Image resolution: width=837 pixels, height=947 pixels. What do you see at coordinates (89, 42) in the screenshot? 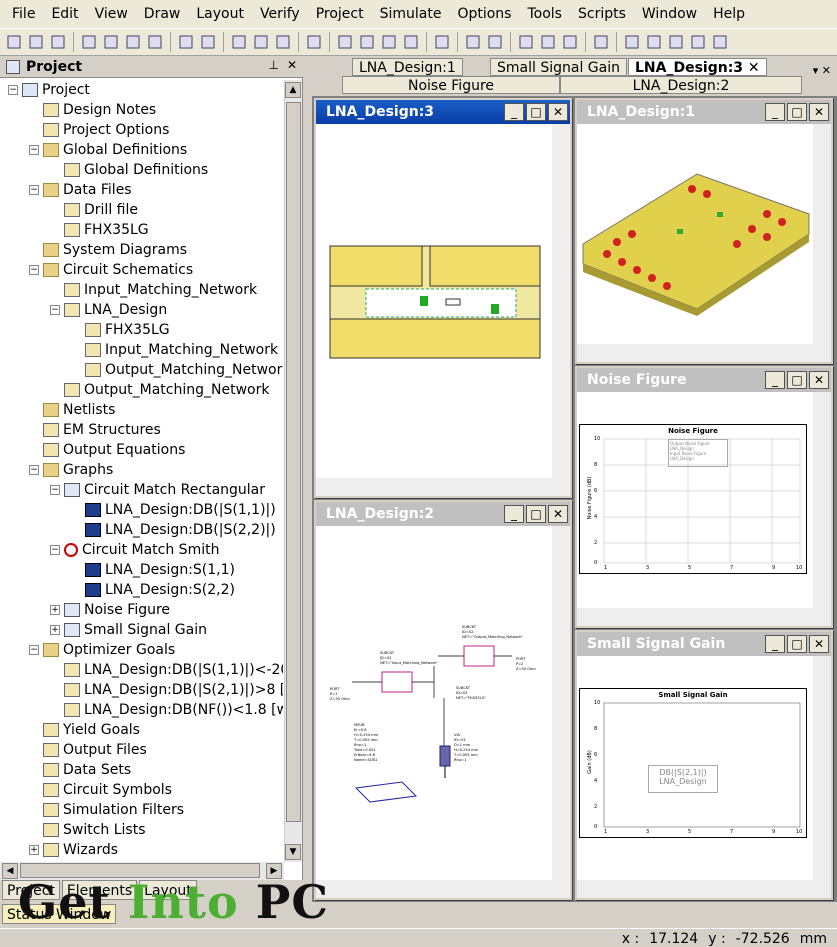
I see `cut-icon` at bounding box center [89, 42].